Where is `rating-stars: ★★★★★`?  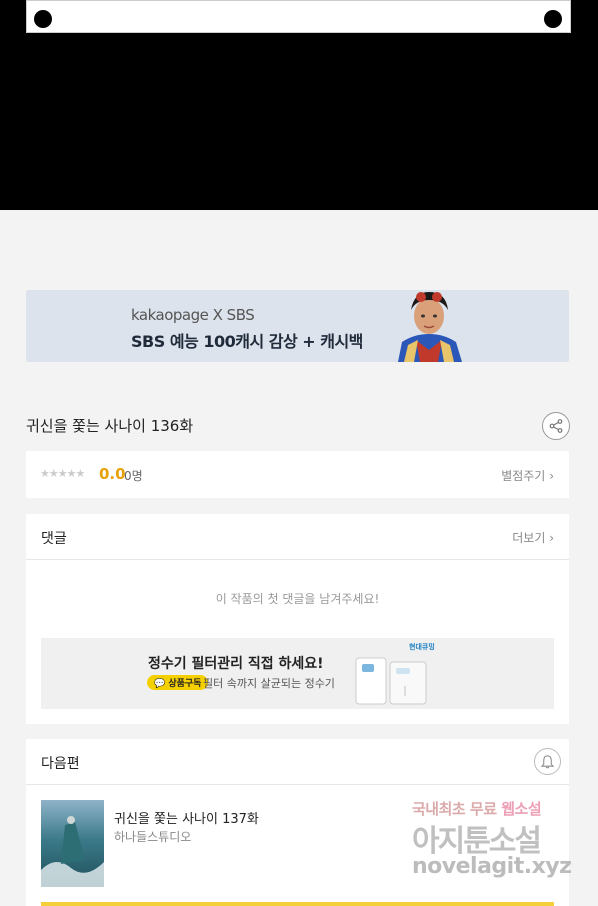
rating-stars: ★★★★★ is located at coordinates (62, 473).